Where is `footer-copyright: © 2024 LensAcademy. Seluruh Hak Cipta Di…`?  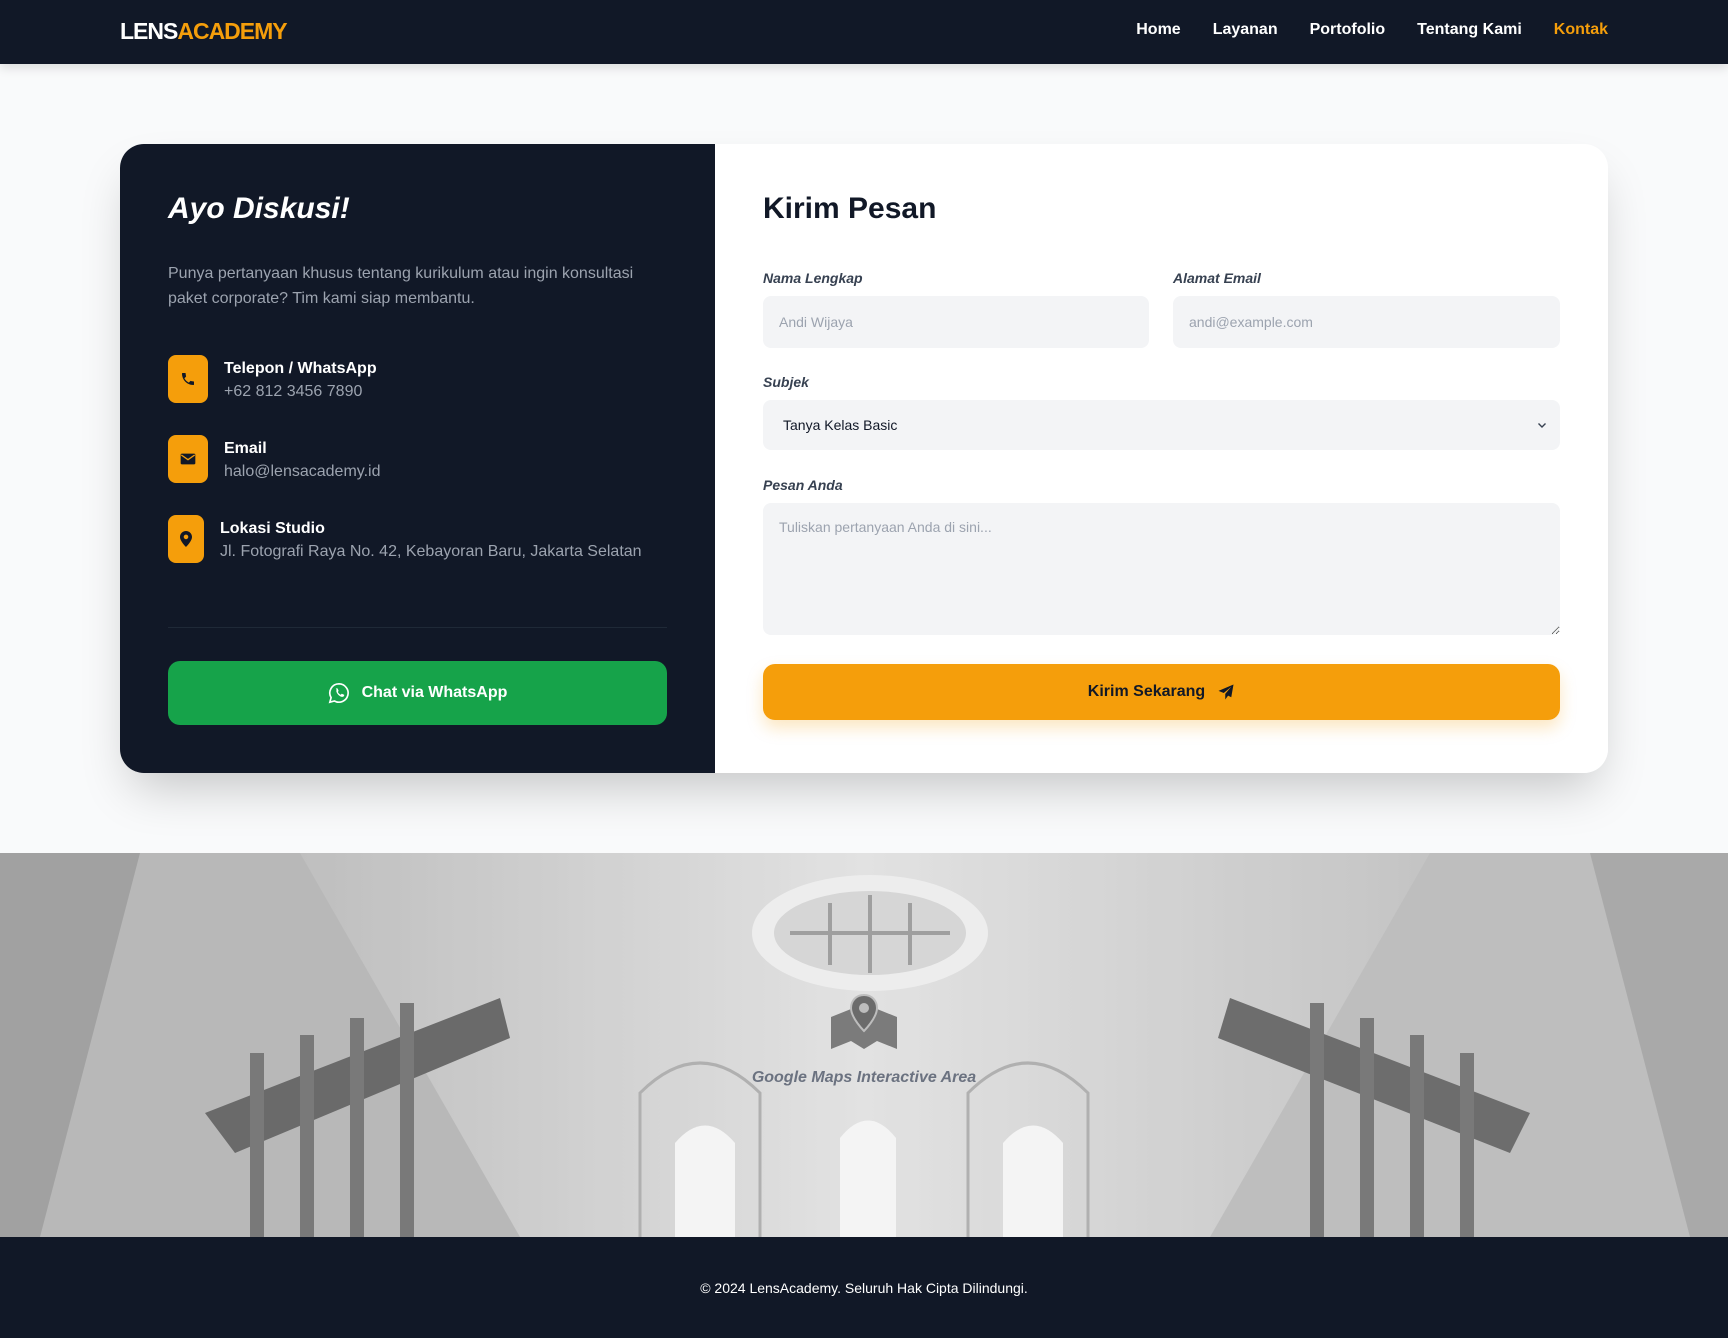
footer-copyright: © 2024 LensAcademy. Seluruh Hak Cipta Di… is located at coordinates (864, 1287).